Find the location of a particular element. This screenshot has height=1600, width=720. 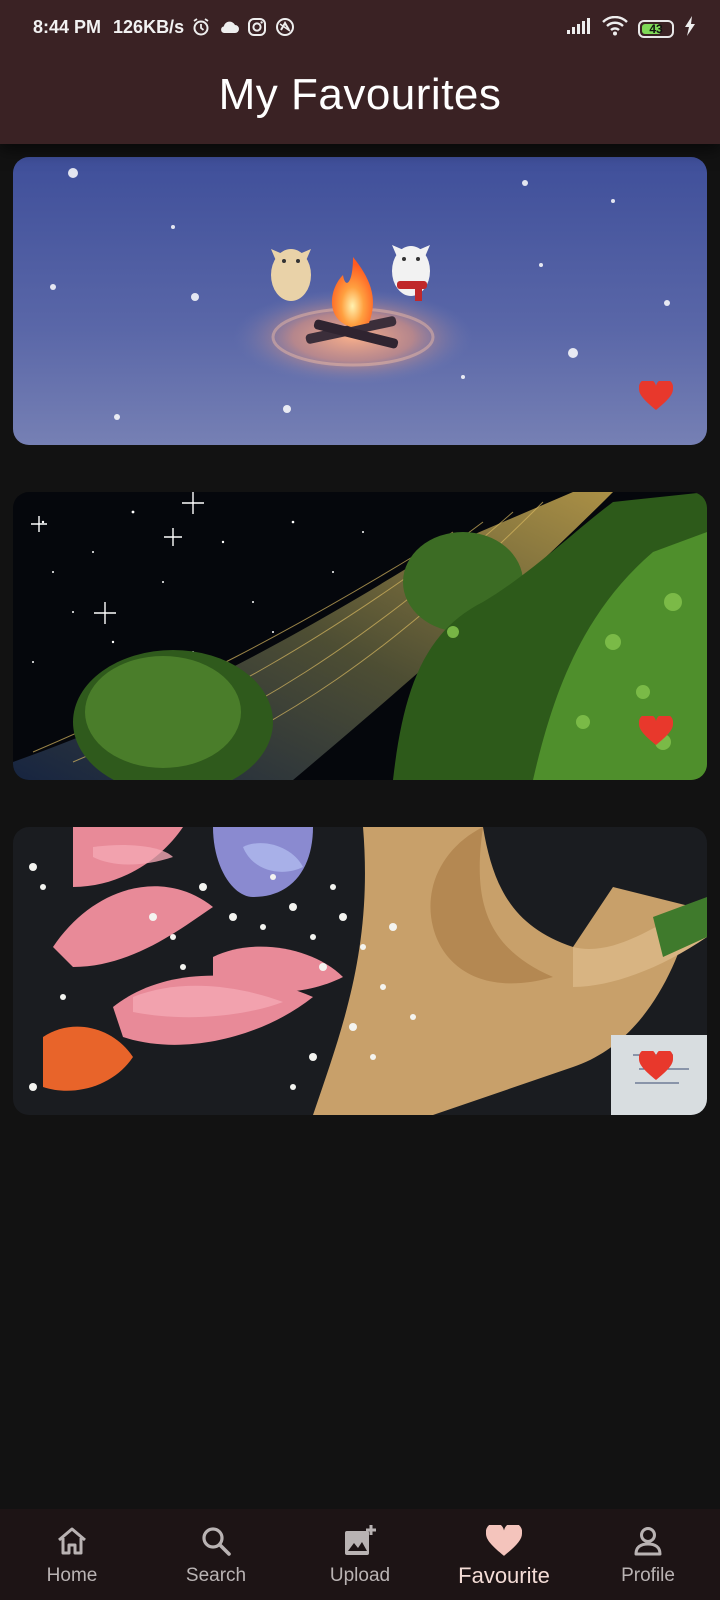

app-header: 8:44 PM 126KB/s 43 My Favourites is located at coordinates (360, 72).